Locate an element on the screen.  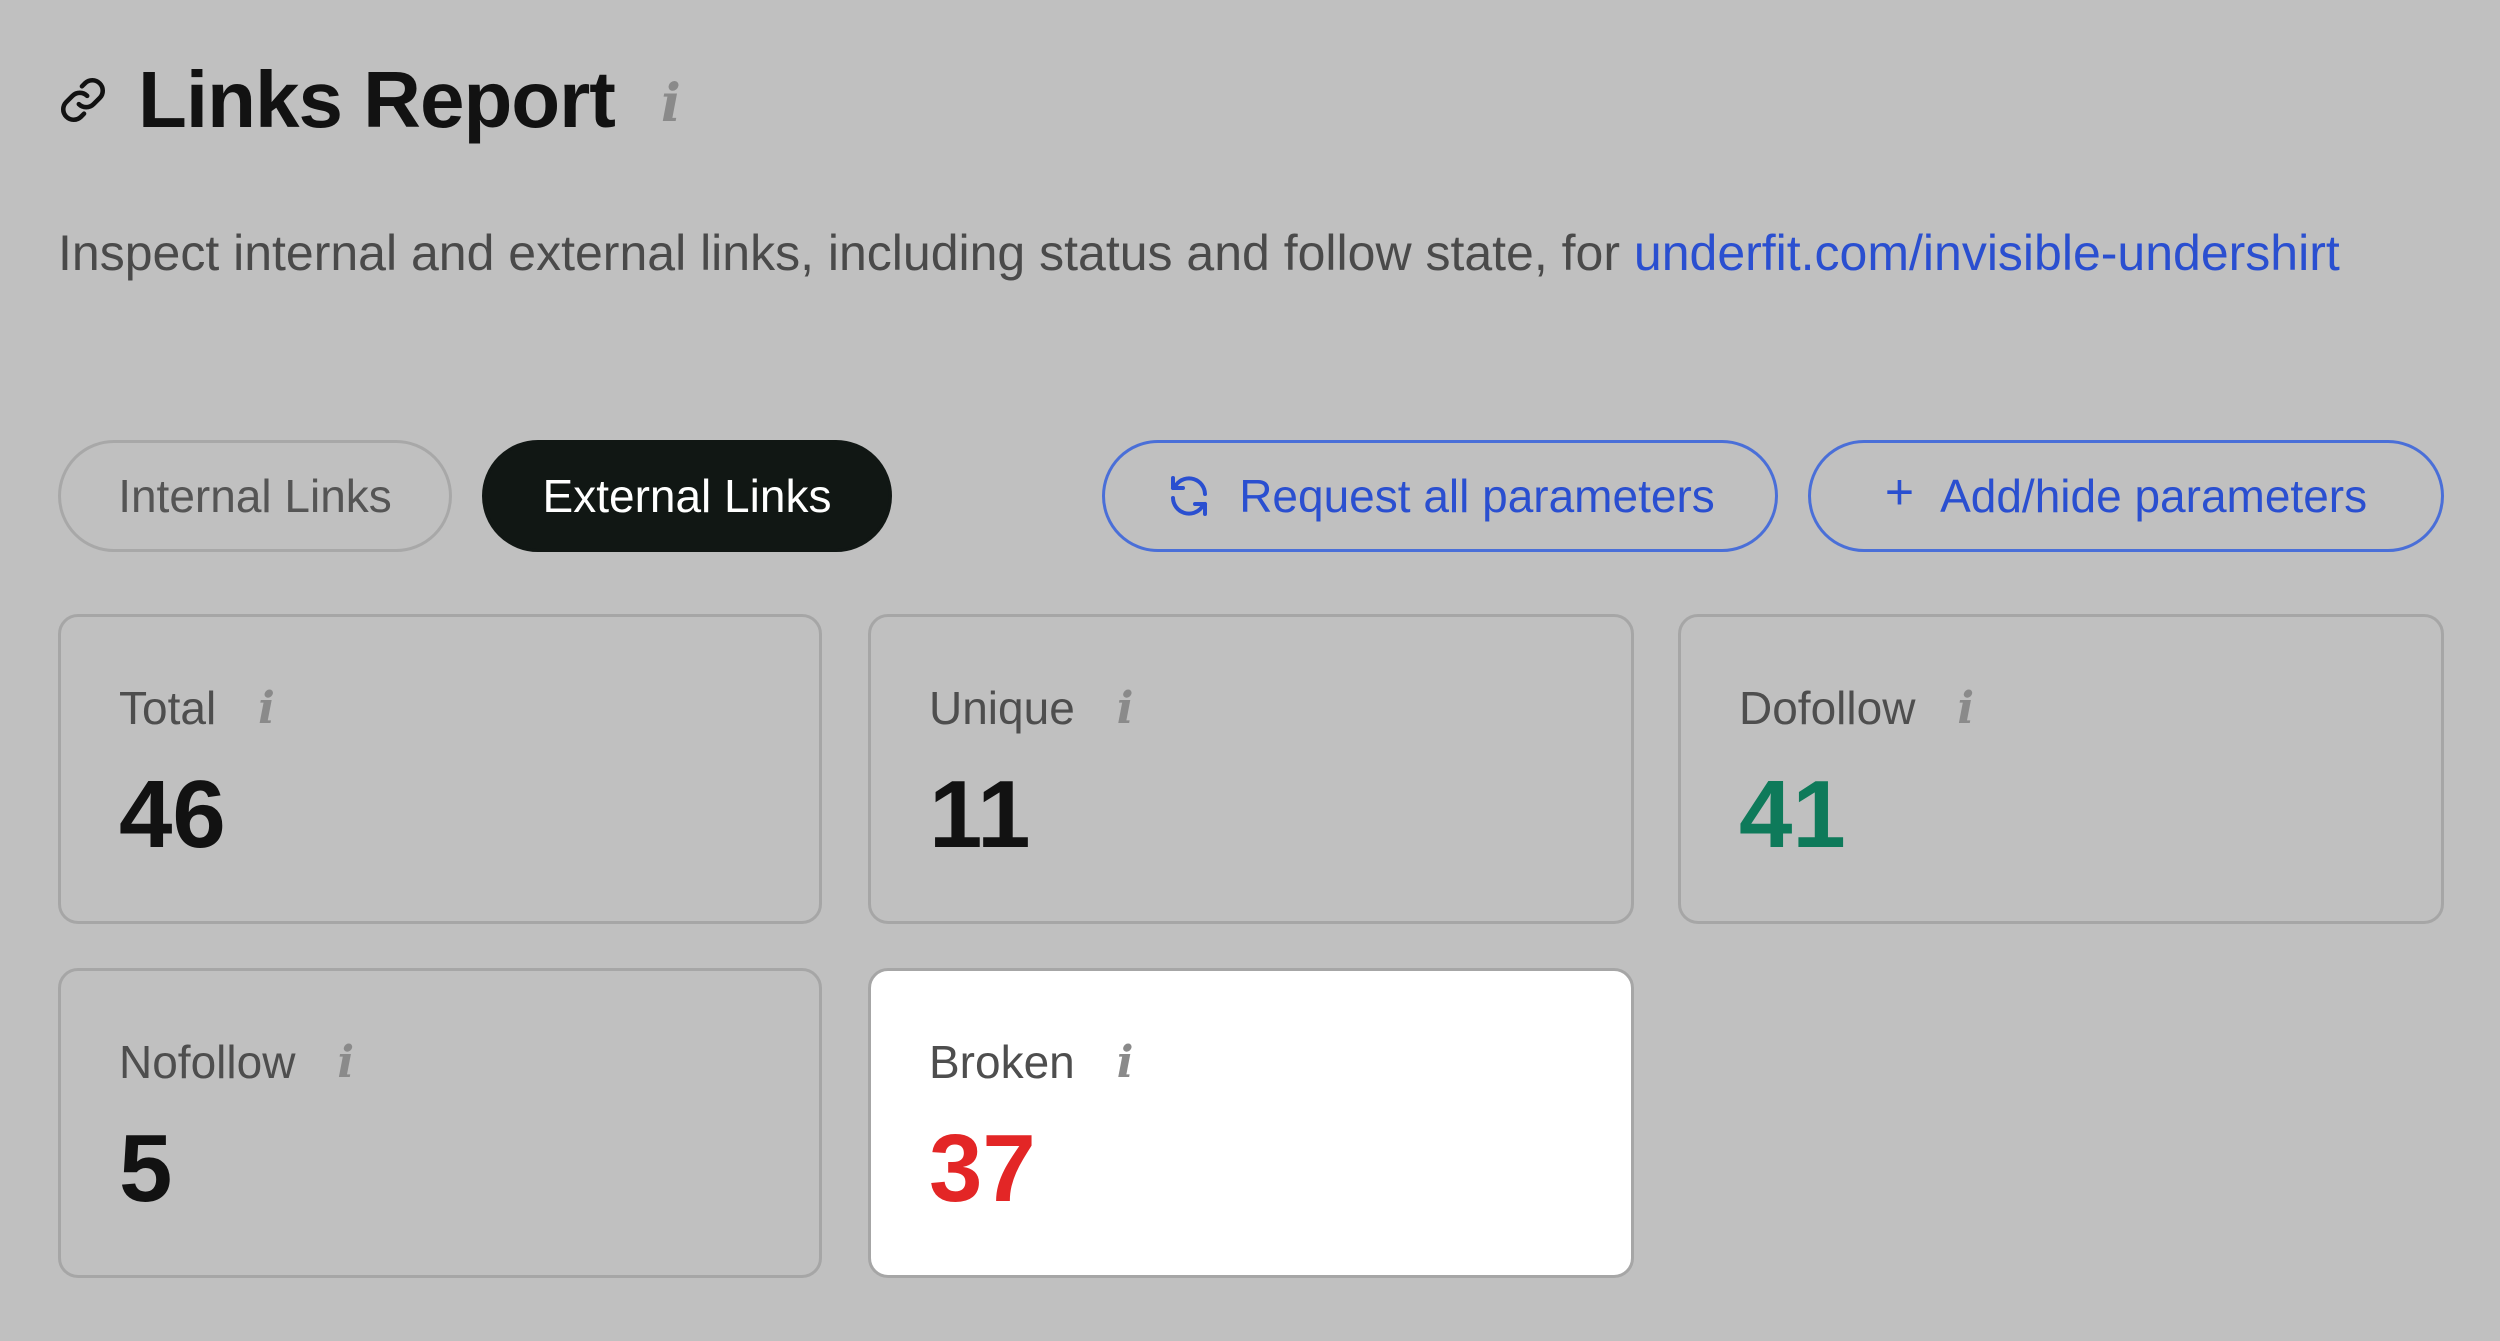
stat-card-unique: Unique i 11 is located at coordinates (1251, 769).